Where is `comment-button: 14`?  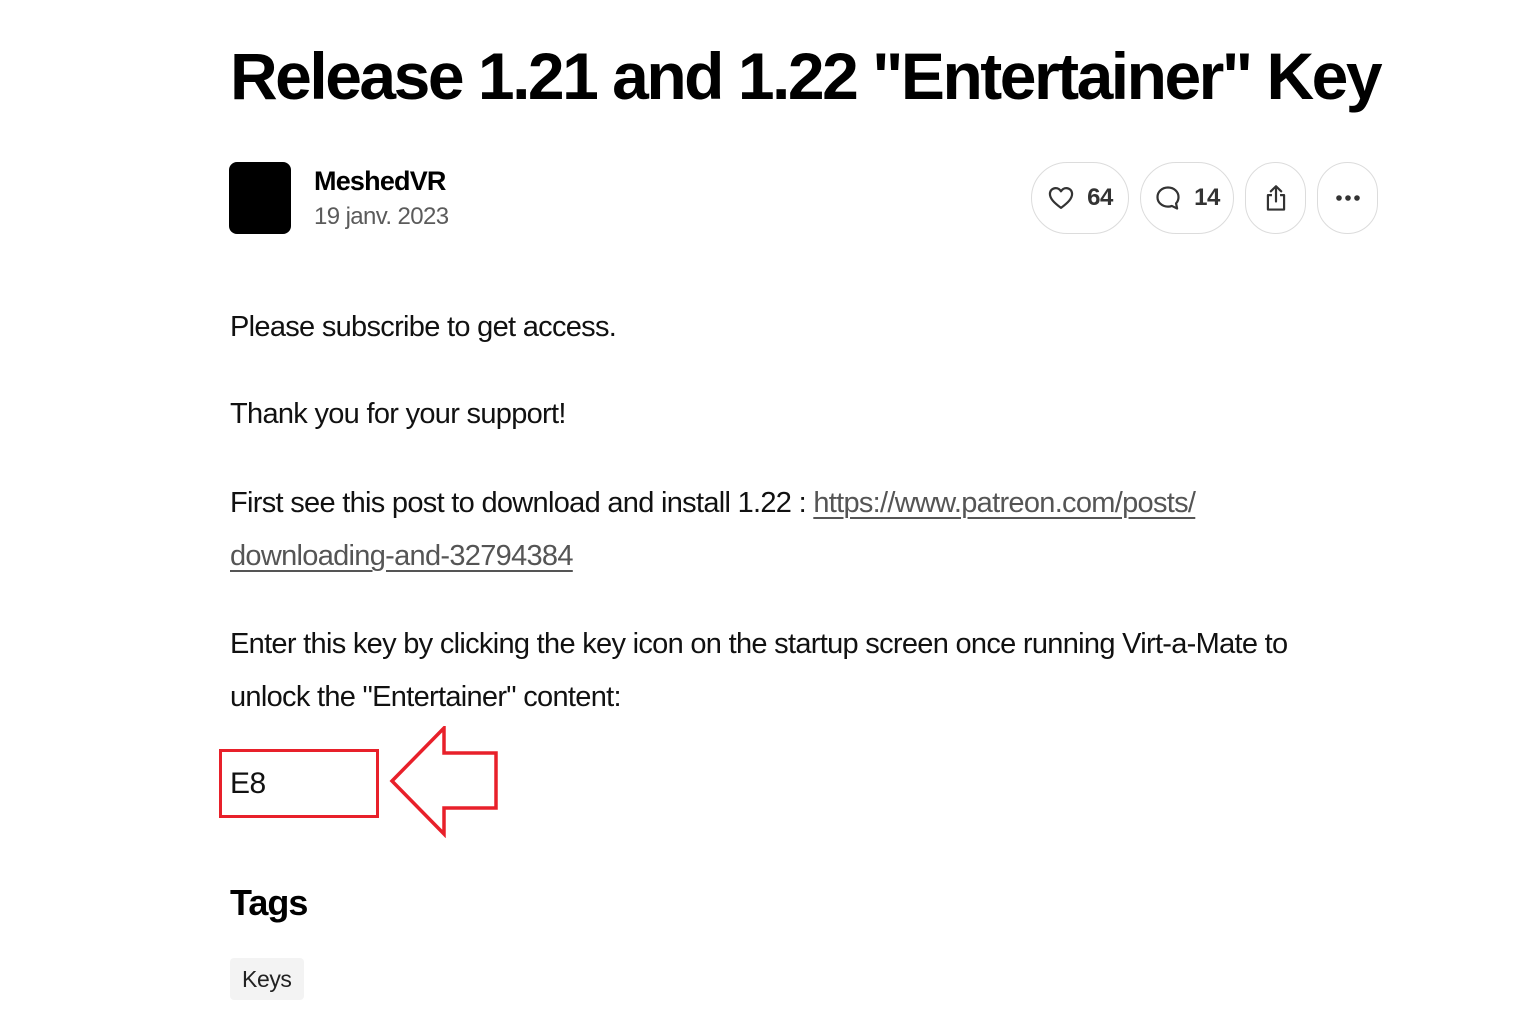 comment-button: 14 is located at coordinates (1187, 198).